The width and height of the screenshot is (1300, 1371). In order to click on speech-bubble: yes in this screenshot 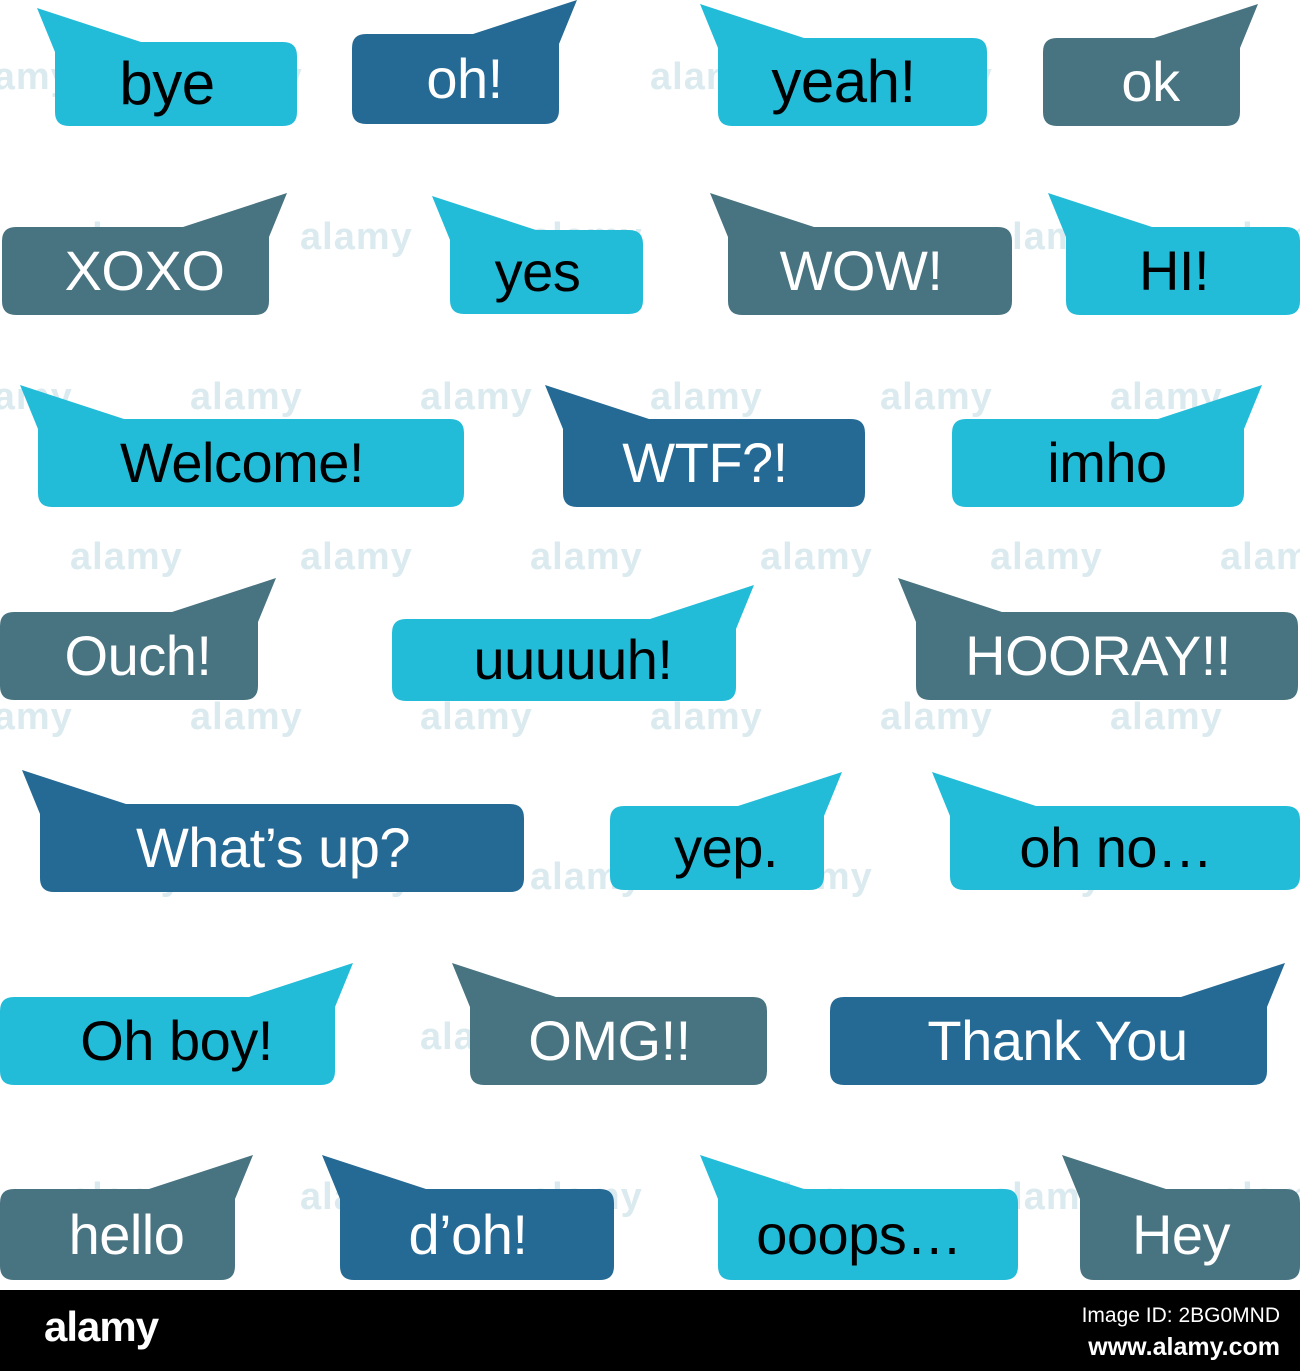, I will do `click(537, 255)`.